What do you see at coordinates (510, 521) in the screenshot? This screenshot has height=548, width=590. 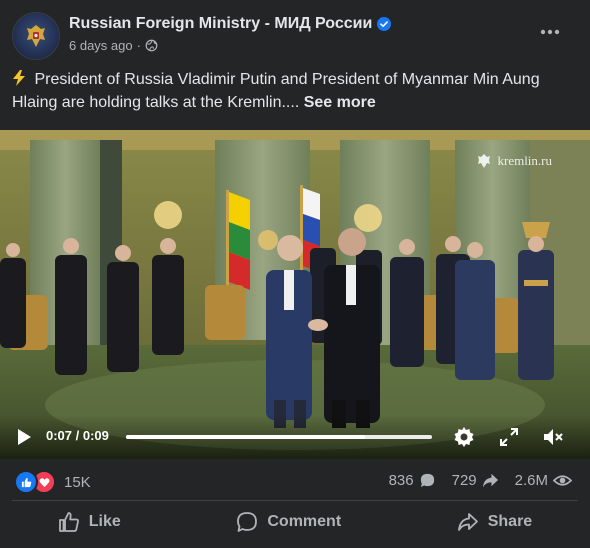 I see `share-label: Share` at bounding box center [510, 521].